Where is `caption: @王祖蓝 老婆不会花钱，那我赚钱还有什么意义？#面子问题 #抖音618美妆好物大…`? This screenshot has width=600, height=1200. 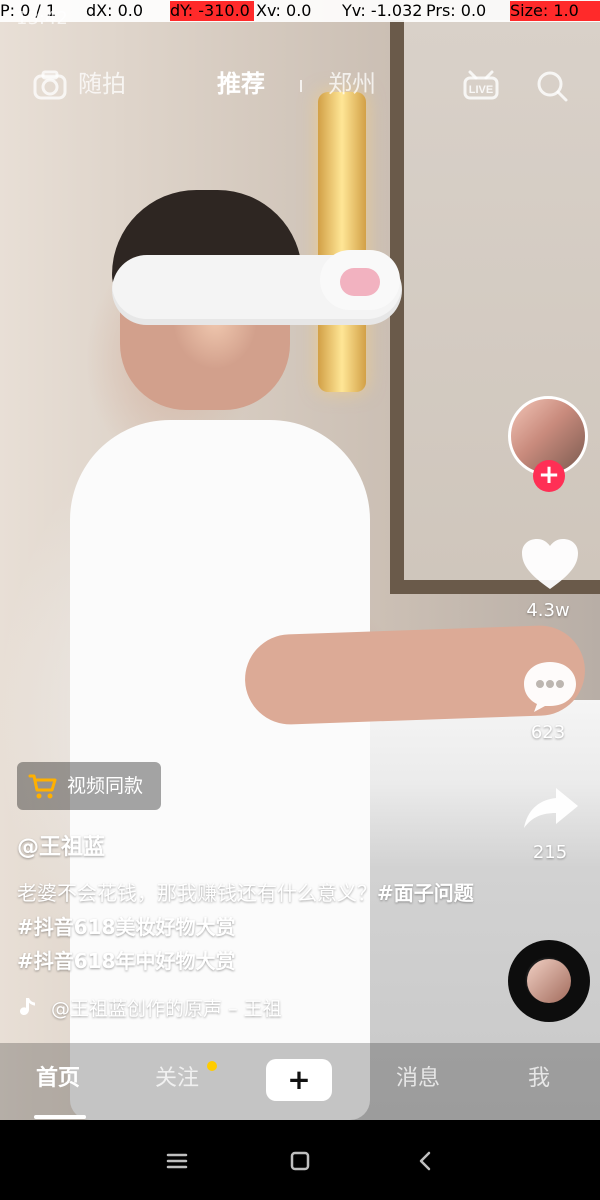 caption: @王祖蓝 老婆不会花钱，那我赚钱还有什么意义？#面子问题 #抖音618美妆好物大… is located at coordinates (247, 905).